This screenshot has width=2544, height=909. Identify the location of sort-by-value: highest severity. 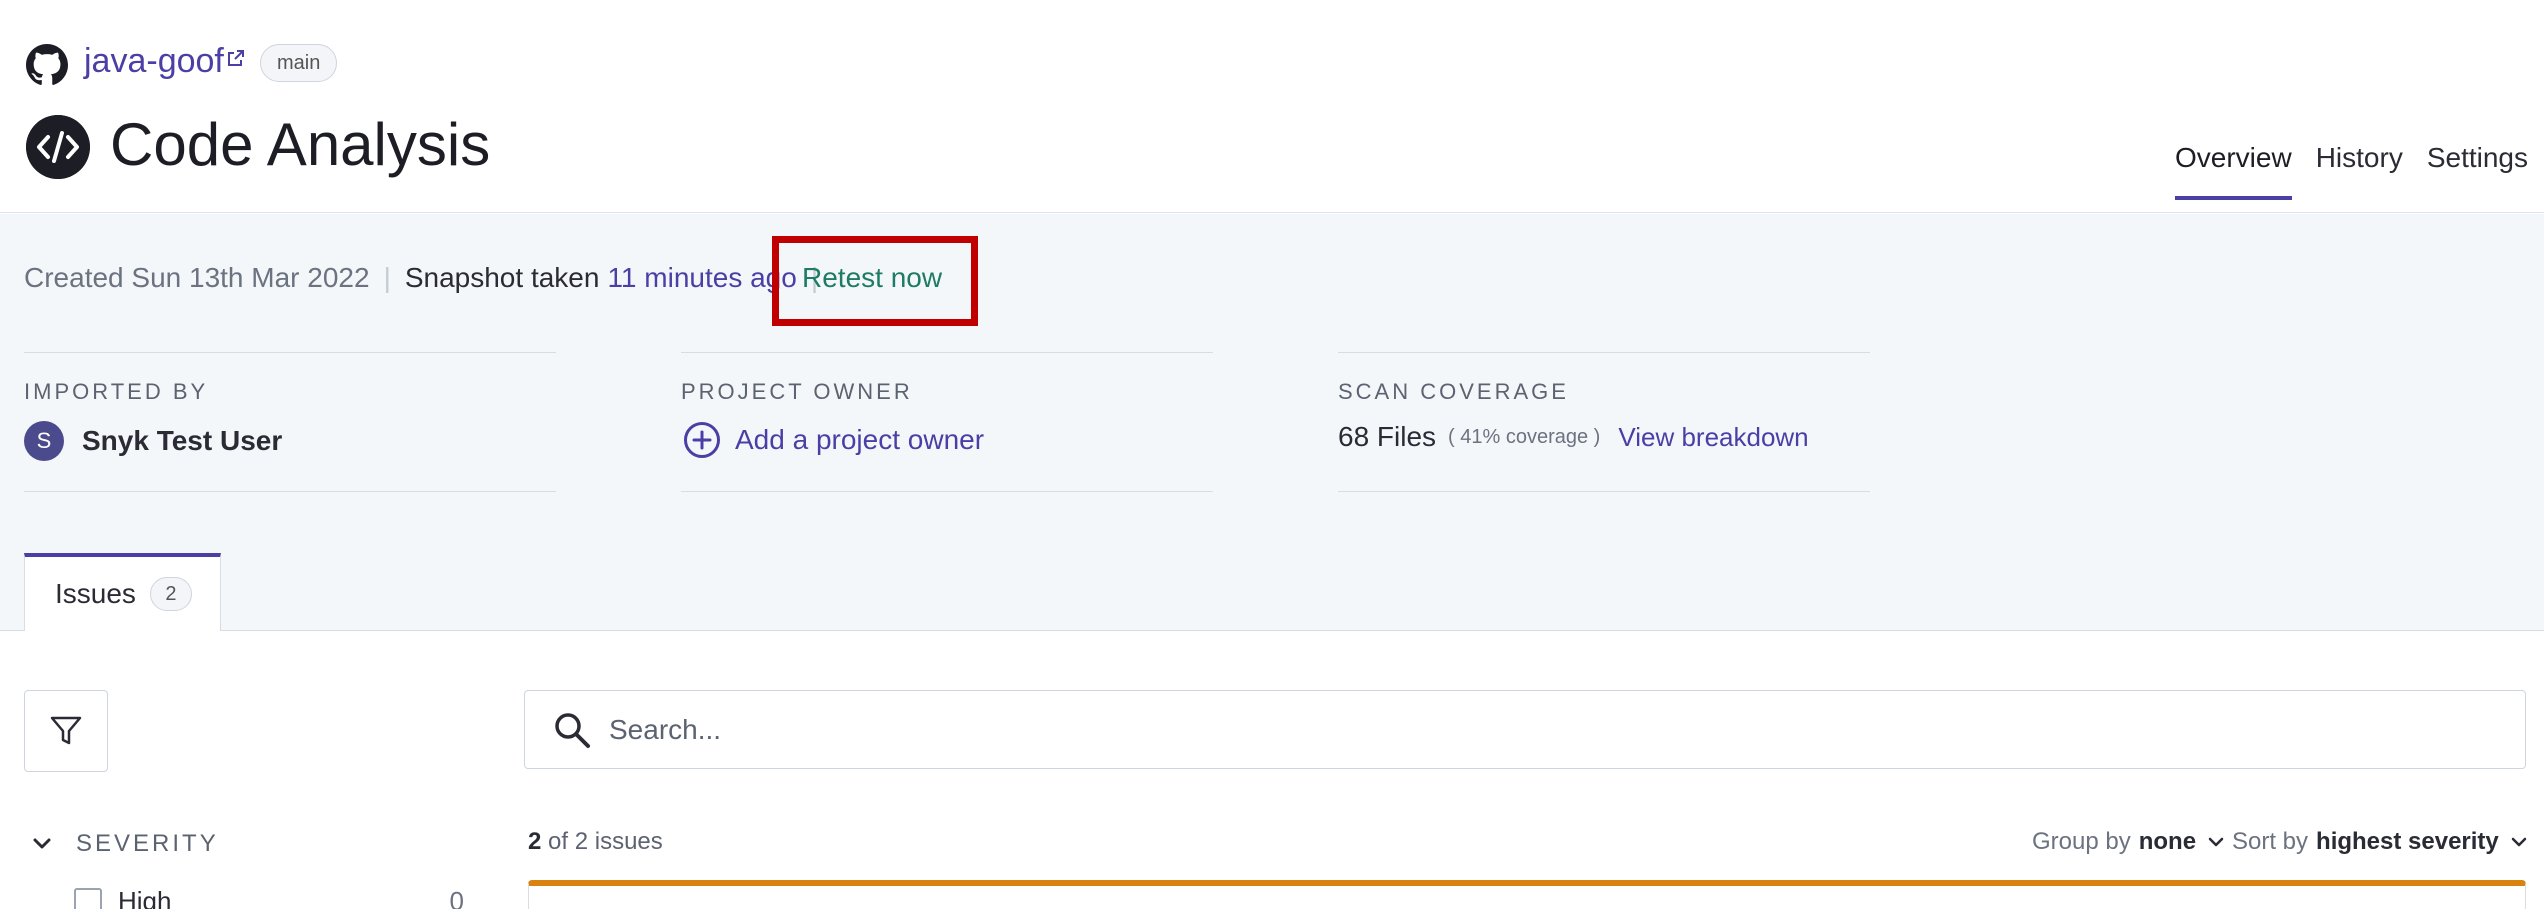
(2407, 841).